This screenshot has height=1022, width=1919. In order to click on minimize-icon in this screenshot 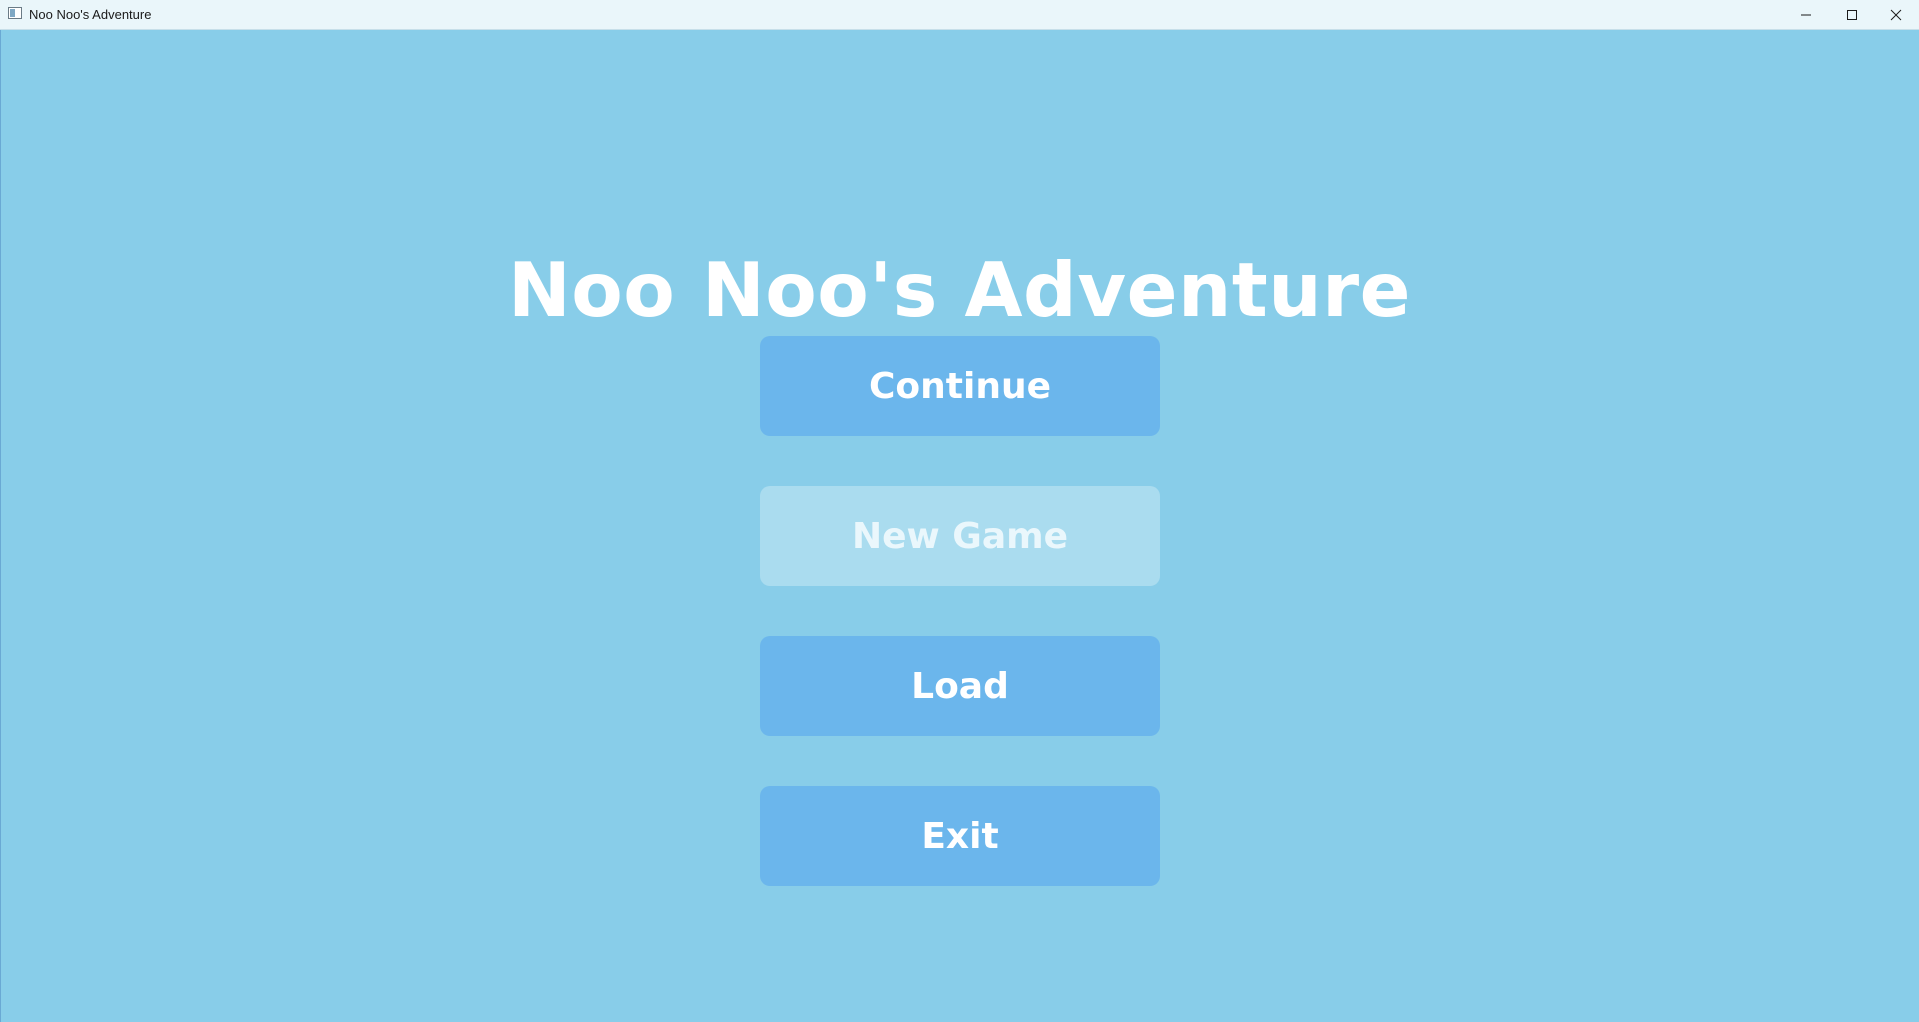, I will do `click(1806, 14)`.